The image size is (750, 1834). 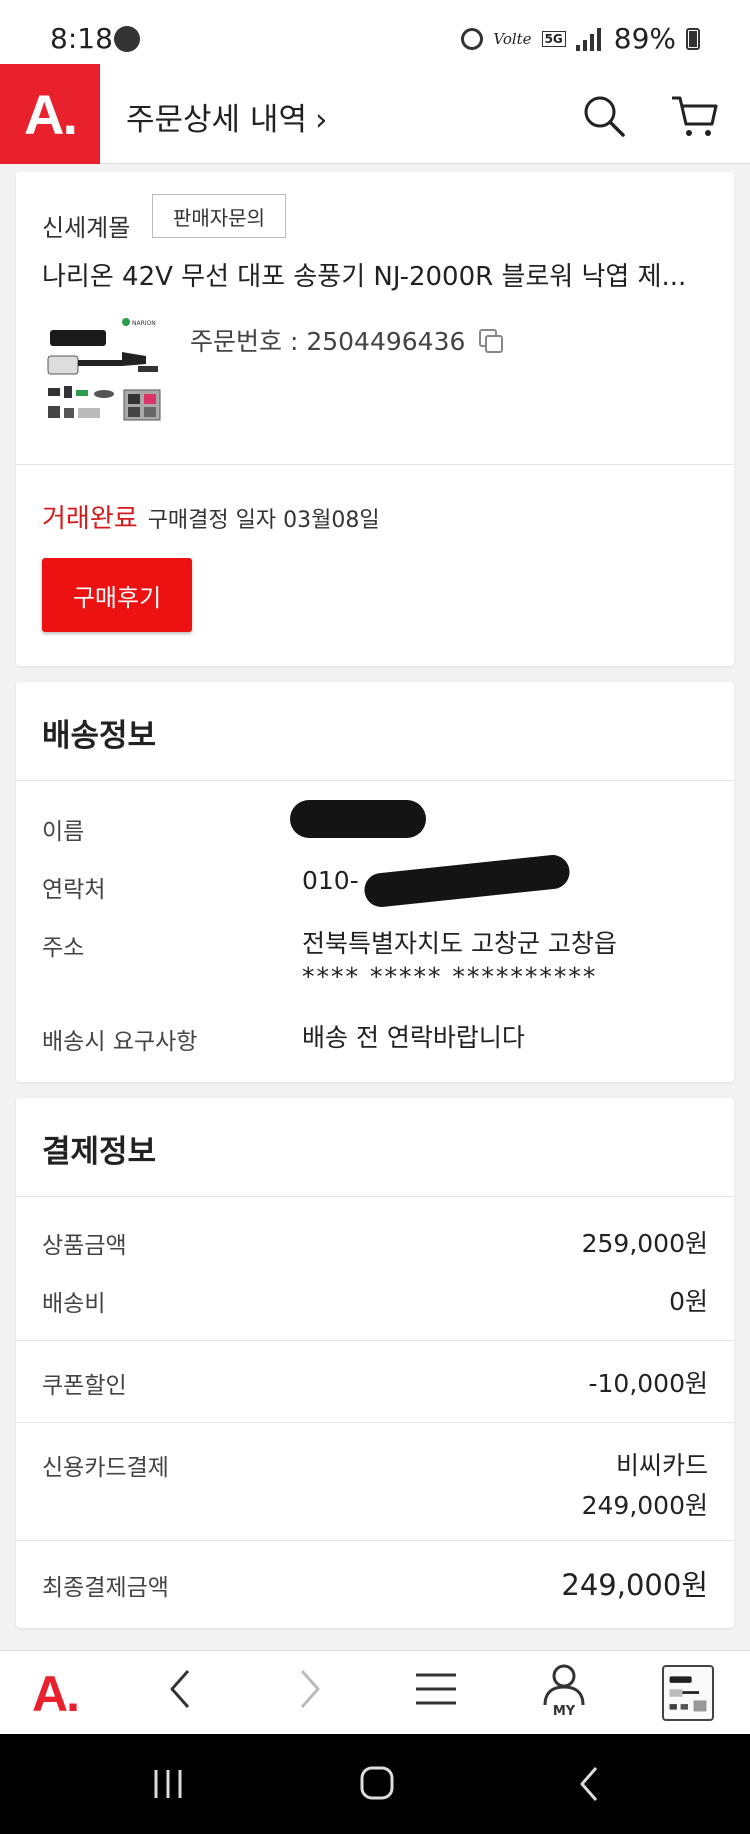 I want to click on user-icon, so click(x=564, y=1684).